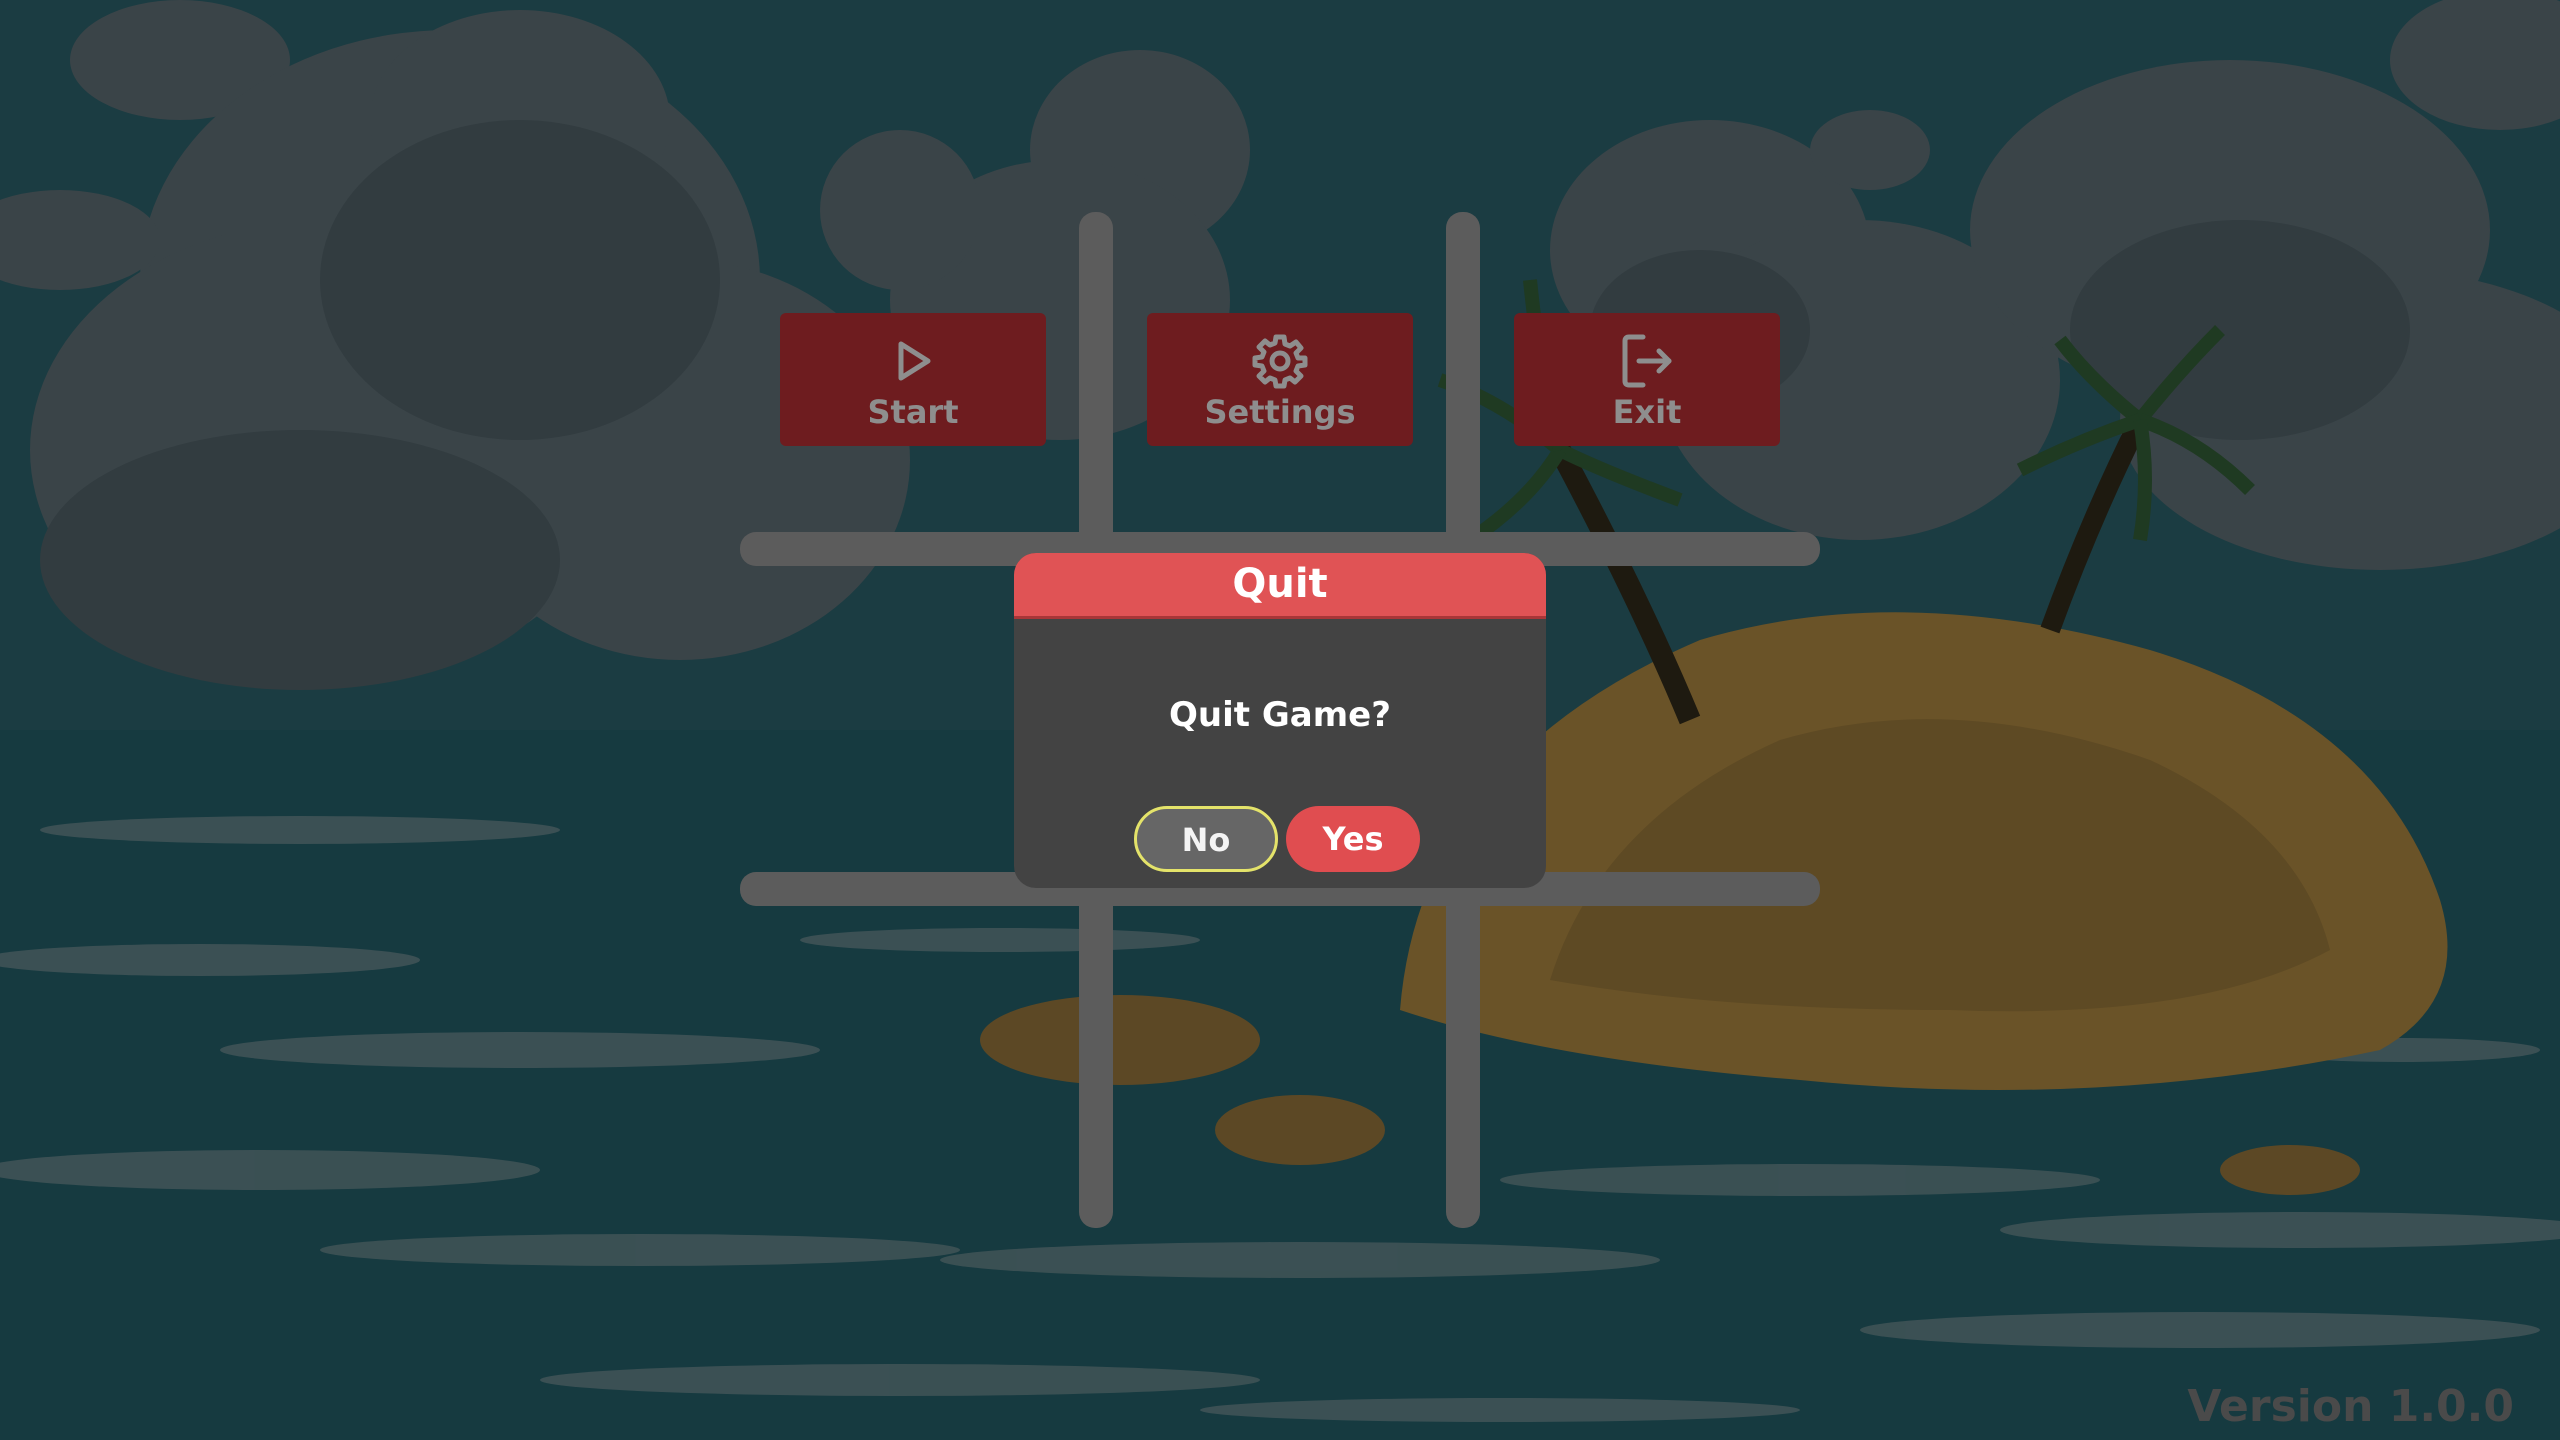 The image size is (2560, 1440). I want to click on quit-dialog: Quit Quit Game? No Yes, so click(1280, 720).